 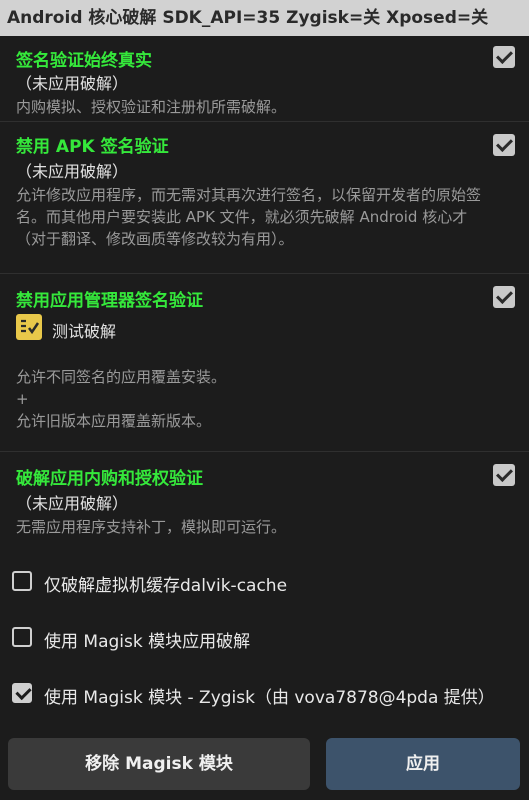 What do you see at coordinates (151, 107) in the screenshot?
I see `section-description: 内购模拟、授权验证和注册机所需破解。` at bounding box center [151, 107].